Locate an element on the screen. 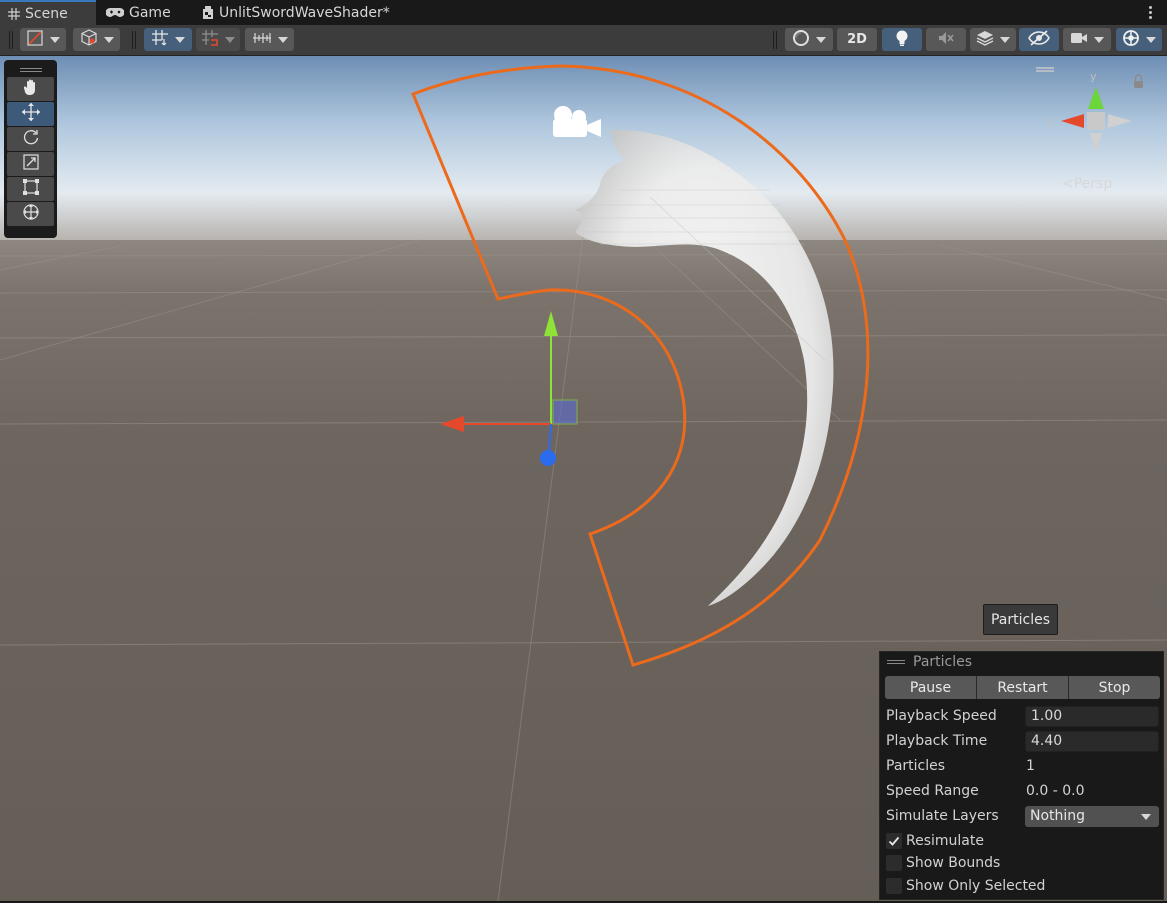 The image size is (1167, 903). hand-icon is located at coordinates (31, 89).